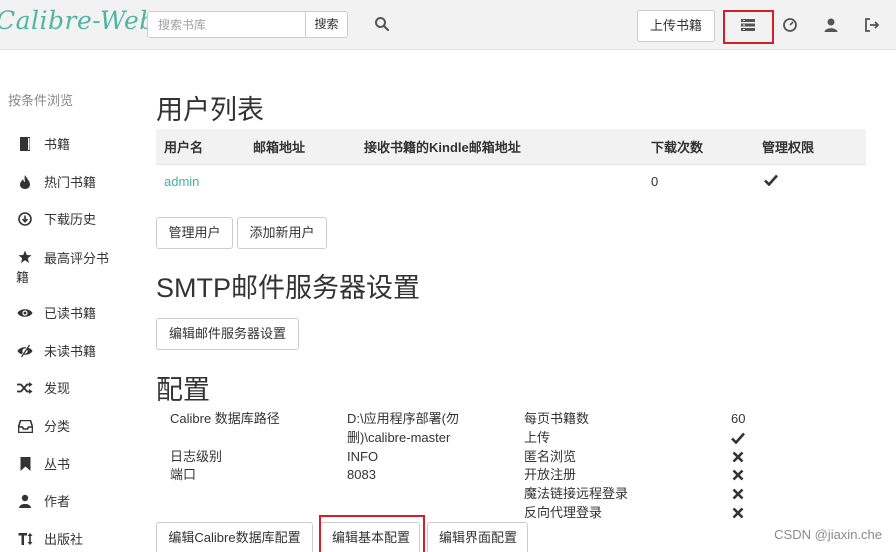 Image resolution: width=896 pixels, height=552 pixels. What do you see at coordinates (698, 181) in the screenshot?
I see `user-downloads-cell: 0` at bounding box center [698, 181].